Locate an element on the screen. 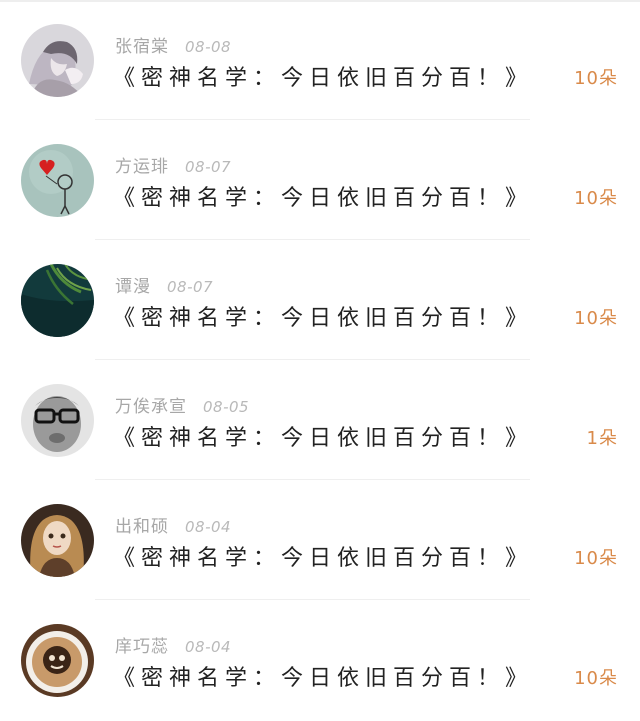 The height and width of the screenshot is (721, 640). user-name: 出和硕 is located at coordinates (142, 527).